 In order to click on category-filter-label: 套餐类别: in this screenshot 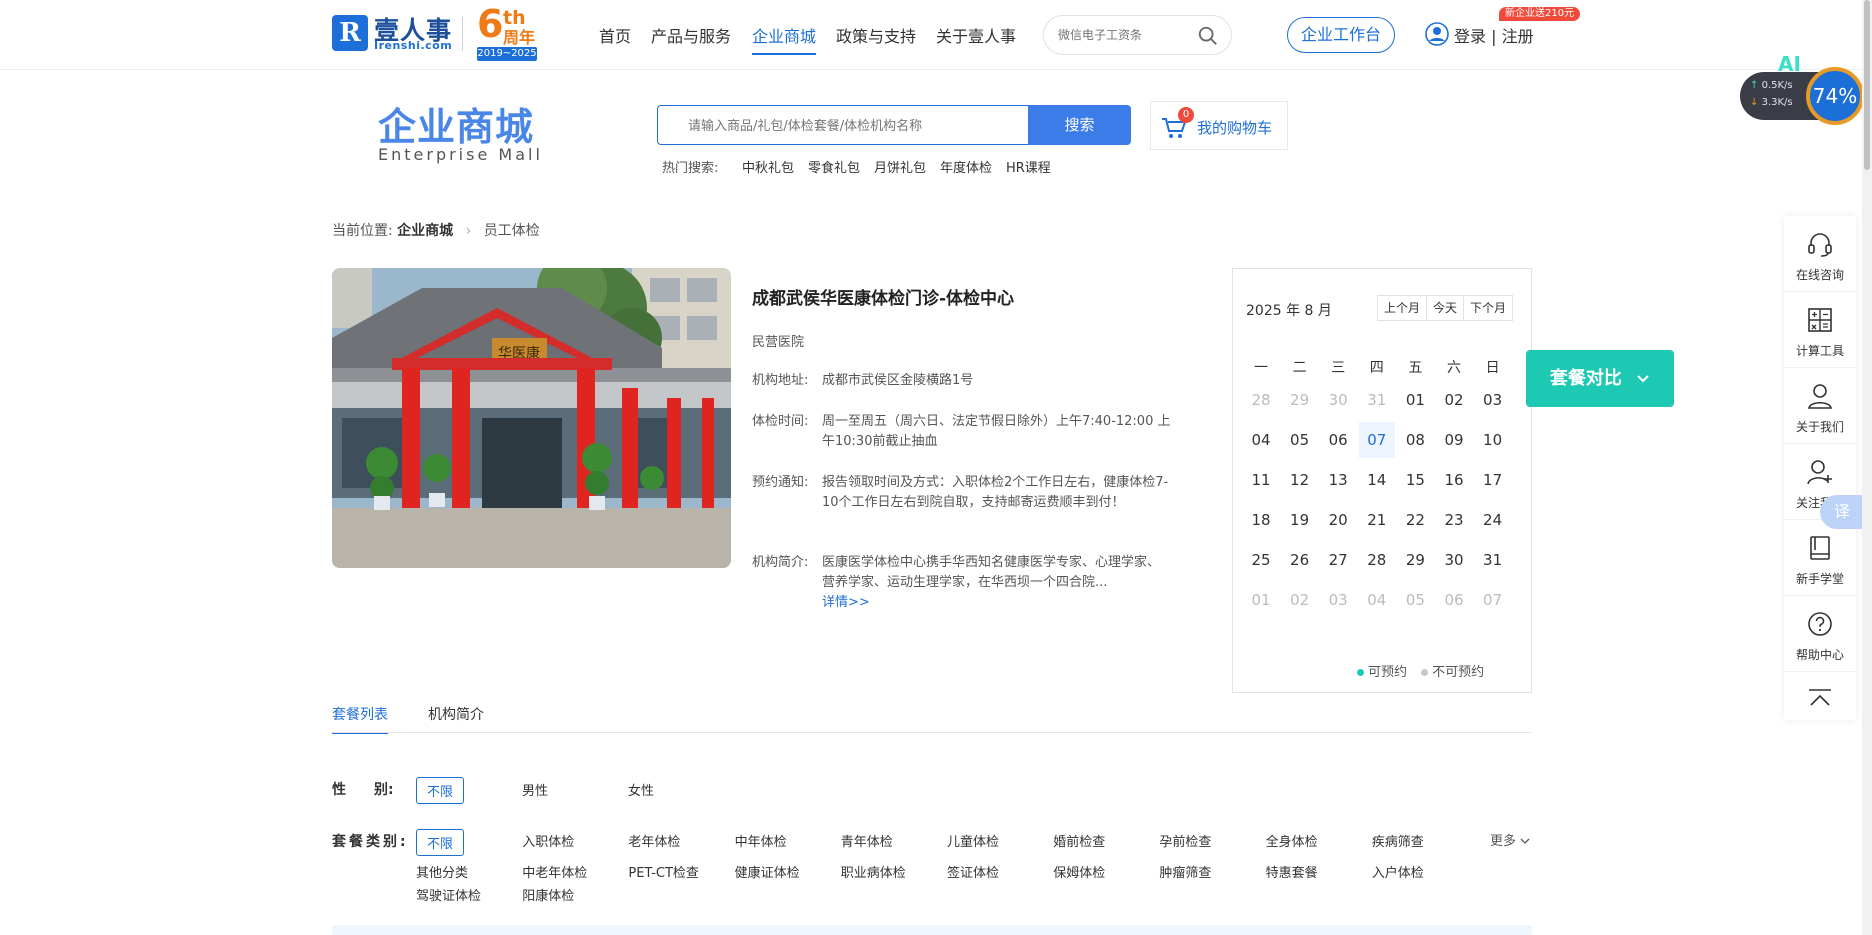, I will do `click(370, 842)`.